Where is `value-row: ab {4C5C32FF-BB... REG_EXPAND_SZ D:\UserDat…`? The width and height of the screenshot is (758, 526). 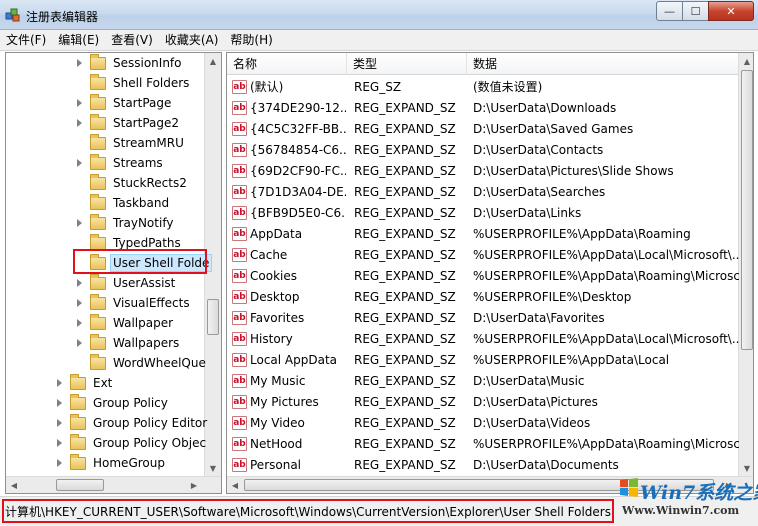
value-row: ab {4C5C32FF-BB... REG_EXPAND_SZ D:\UserDat… is located at coordinates (483, 129).